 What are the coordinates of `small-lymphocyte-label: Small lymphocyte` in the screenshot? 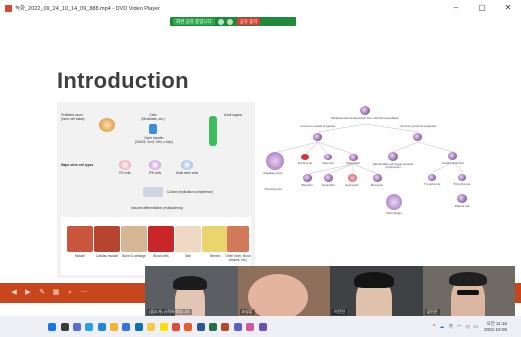 It's located at (453, 163).